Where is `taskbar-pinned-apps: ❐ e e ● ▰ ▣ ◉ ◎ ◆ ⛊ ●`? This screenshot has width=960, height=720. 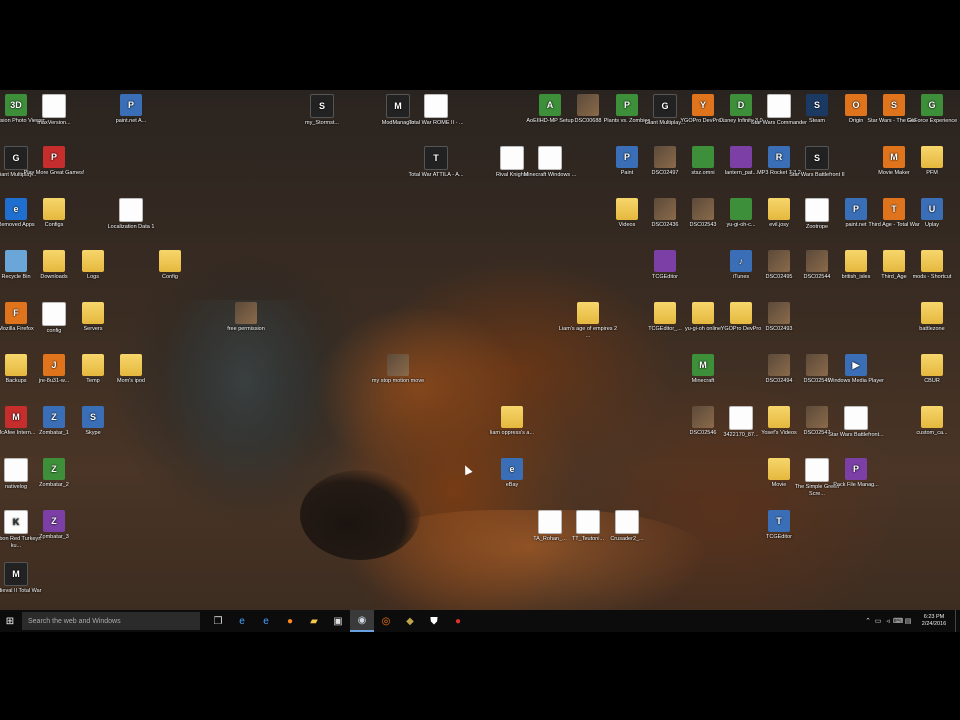 taskbar-pinned-apps: ❐ e e ● ▰ ▣ ◉ ◎ ◆ ⛊ ● is located at coordinates (338, 621).